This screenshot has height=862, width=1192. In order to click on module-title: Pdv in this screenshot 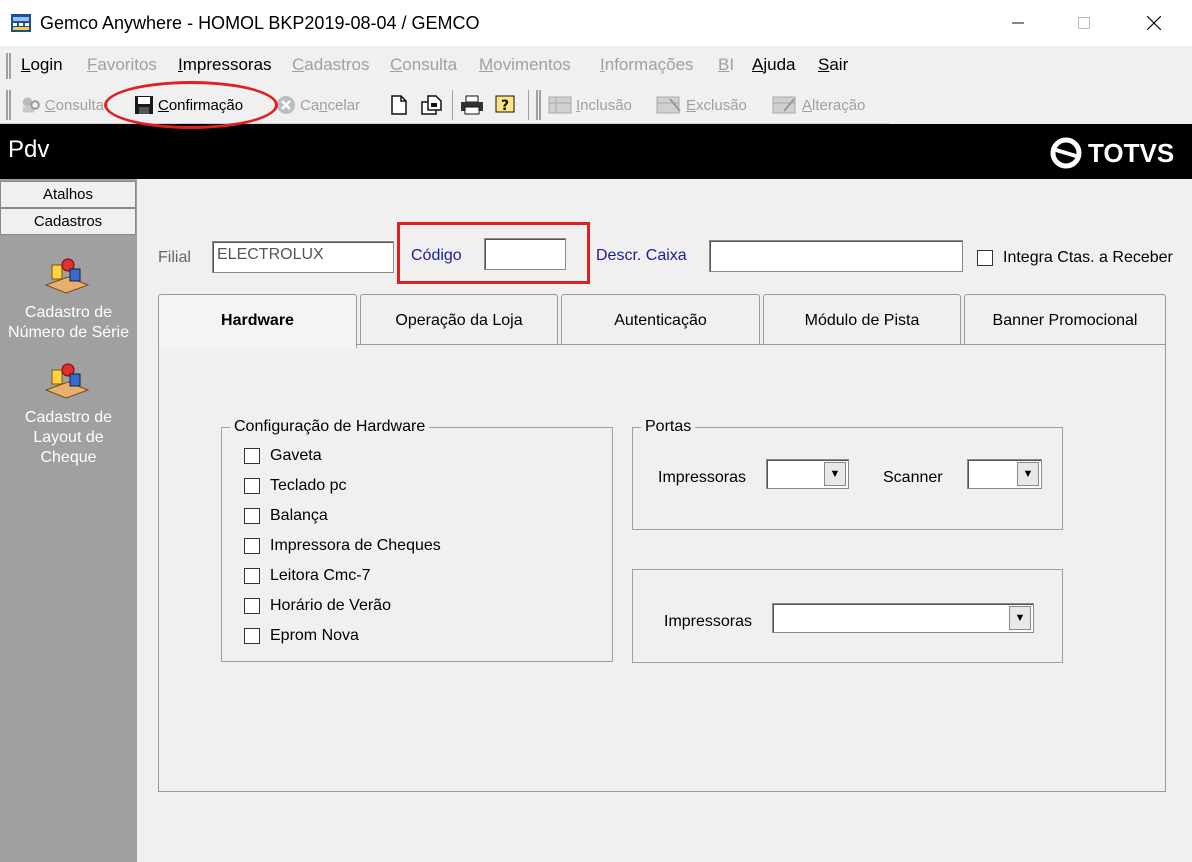, I will do `click(29, 149)`.